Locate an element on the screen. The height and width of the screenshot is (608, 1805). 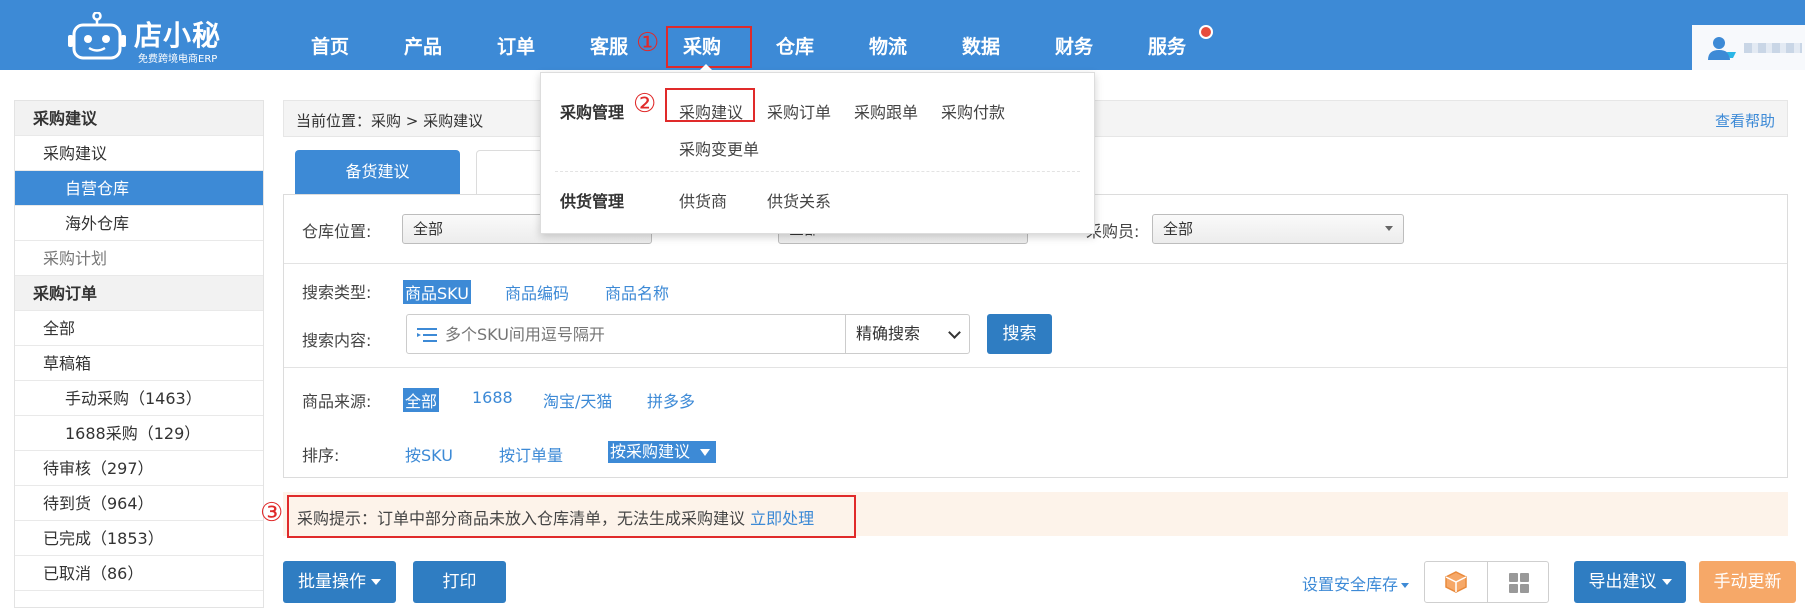
logo-subtitle: 免费跨境电商ERP is located at coordinates (178, 59).